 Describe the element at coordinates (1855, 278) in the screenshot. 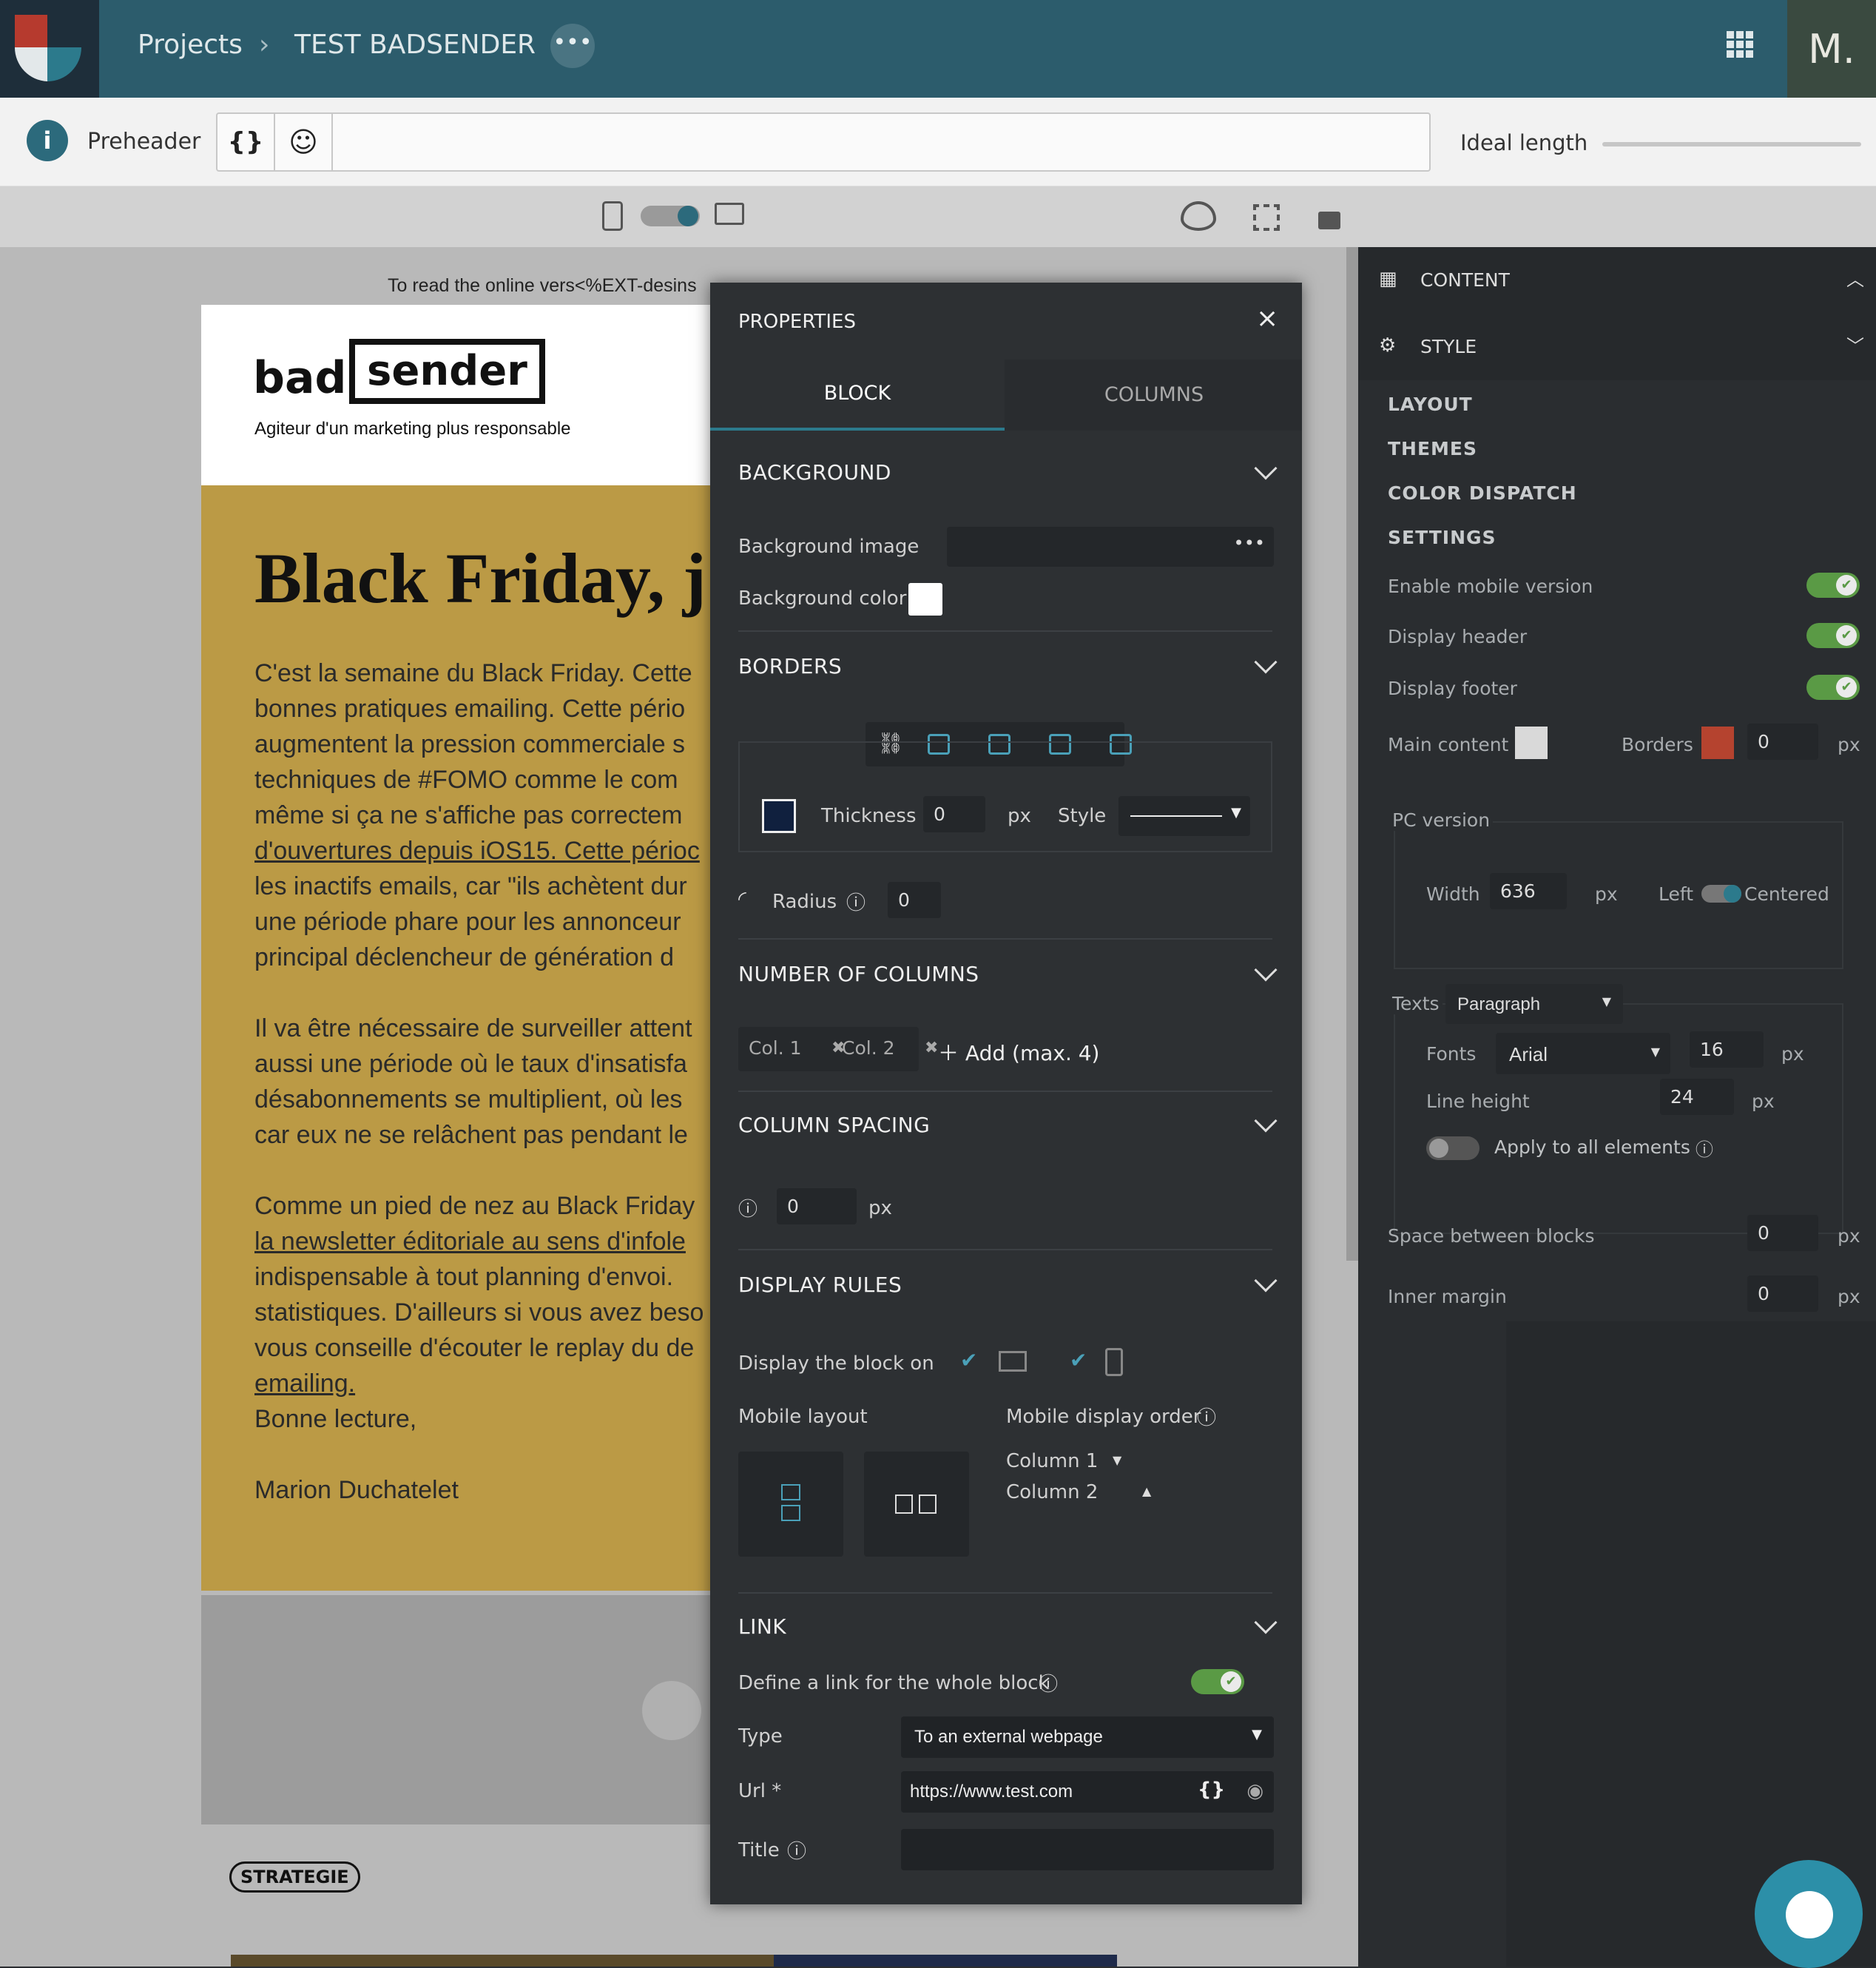

I see `chevron-up-icon: ︿` at that location.